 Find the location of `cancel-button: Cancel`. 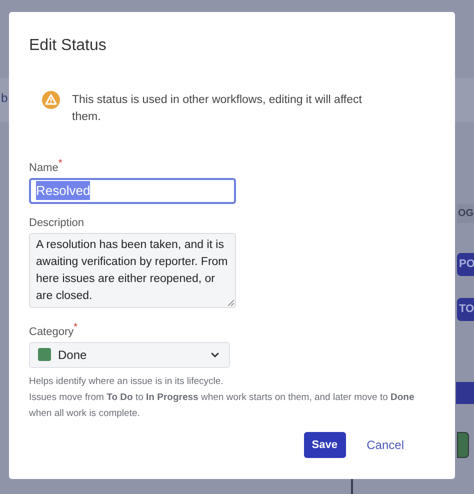

cancel-button: Cancel is located at coordinates (385, 445).